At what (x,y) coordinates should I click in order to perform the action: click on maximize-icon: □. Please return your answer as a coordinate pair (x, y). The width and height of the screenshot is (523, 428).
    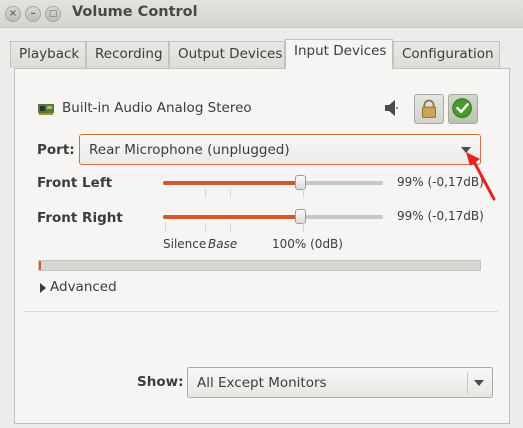
    Looking at the image, I should click on (53, 14).